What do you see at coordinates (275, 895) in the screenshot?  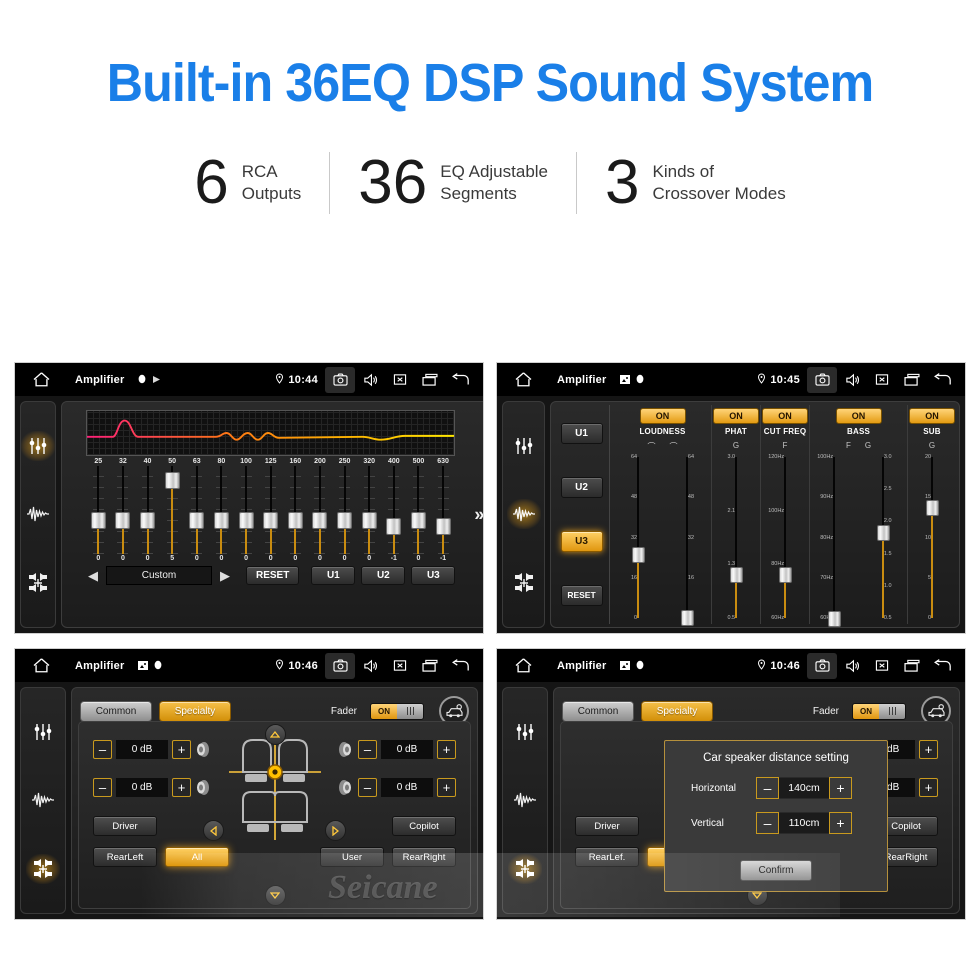 I see `nav-down-button` at bounding box center [275, 895].